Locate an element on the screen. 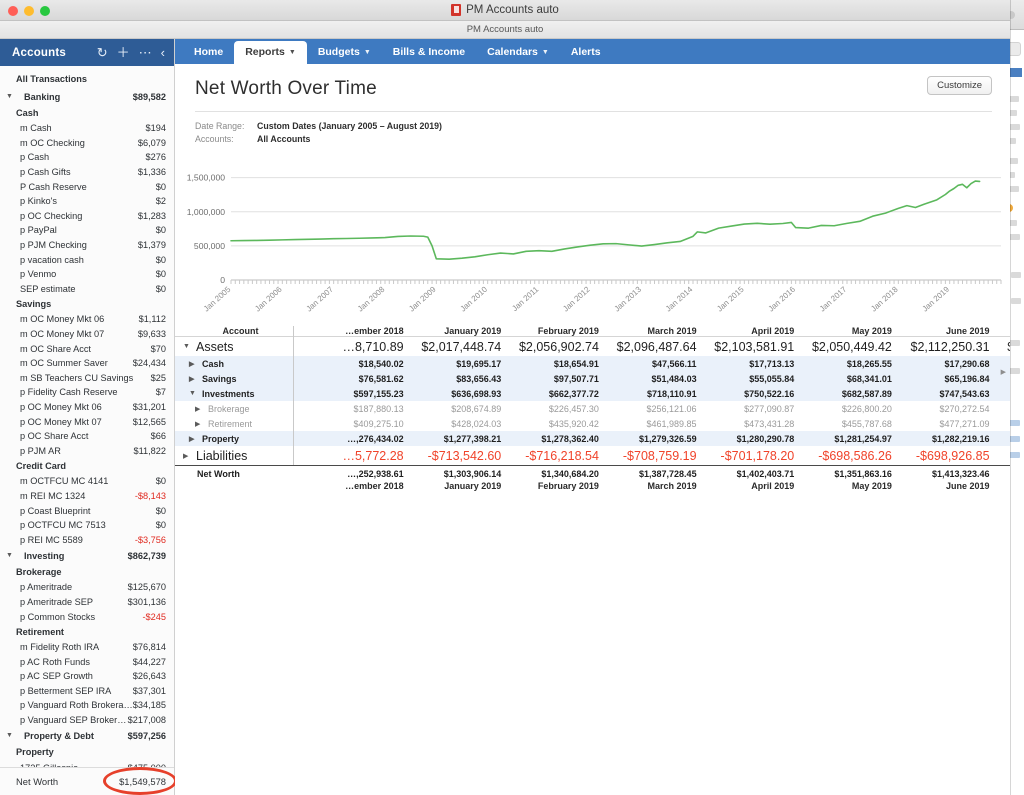  sidebar-group-brokerage: Brokerage is located at coordinates (87, 572).